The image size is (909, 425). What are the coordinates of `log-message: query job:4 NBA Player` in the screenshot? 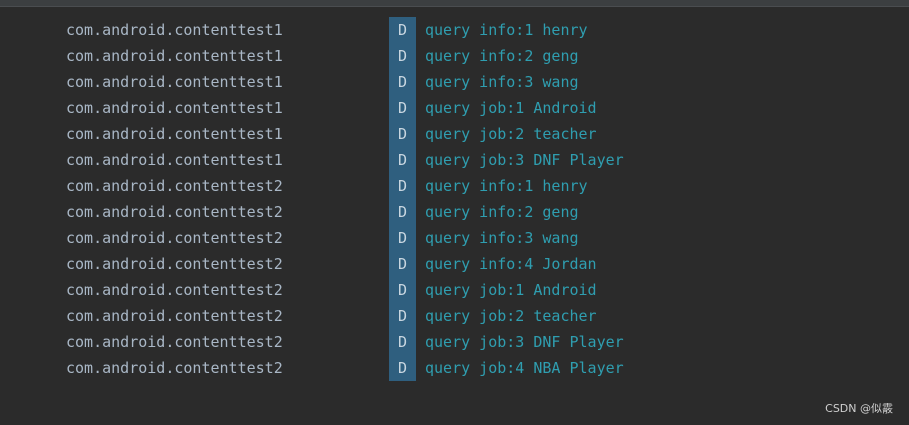 It's located at (524, 368).